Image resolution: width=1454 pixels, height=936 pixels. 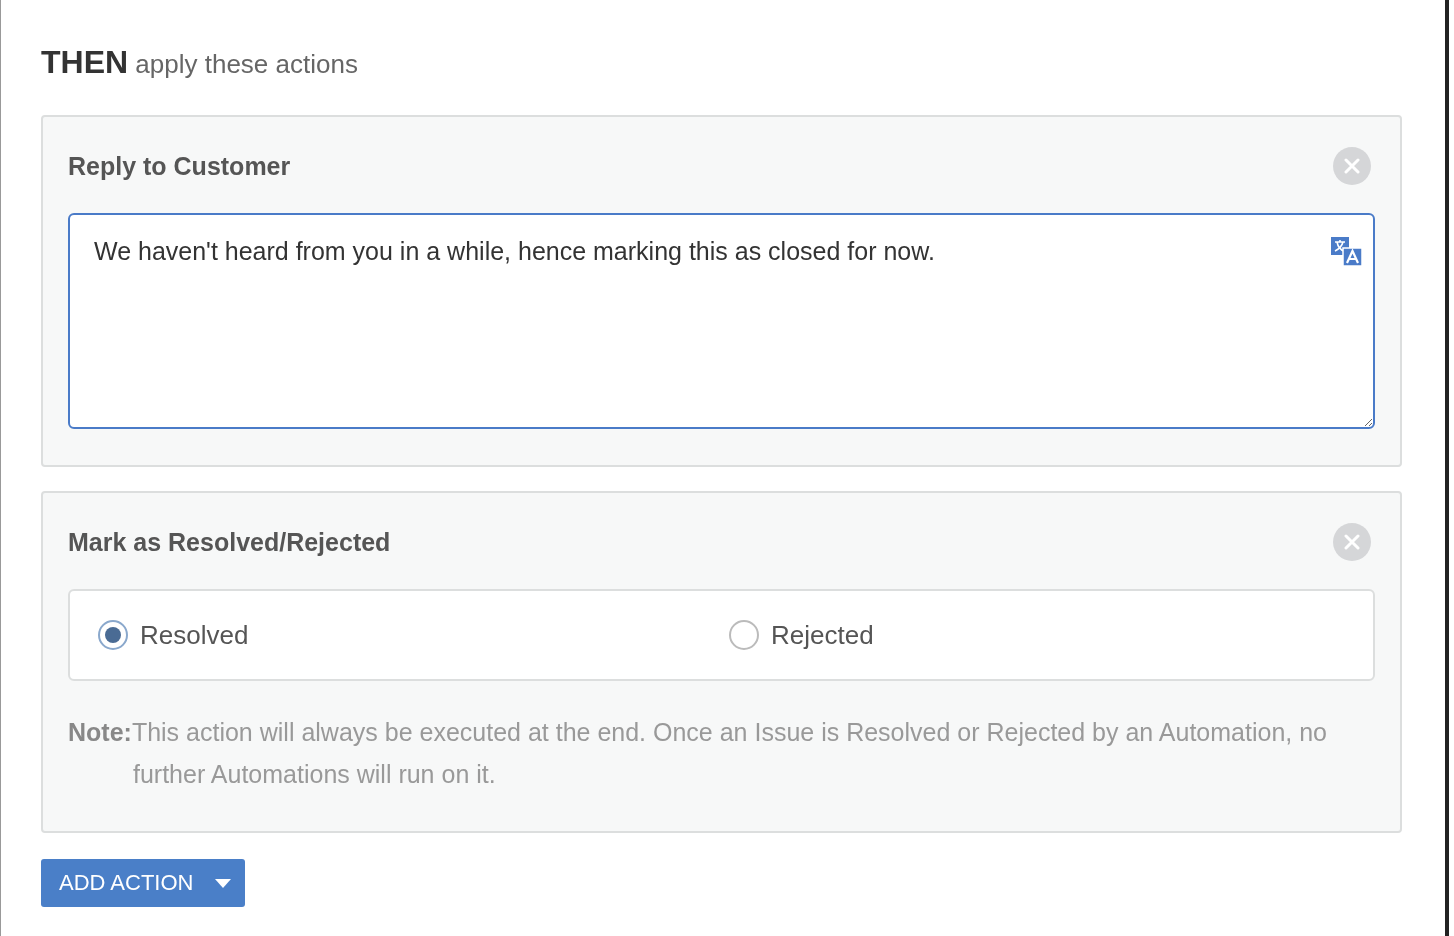 I want to click on translate-icon, so click(x=1347, y=252).